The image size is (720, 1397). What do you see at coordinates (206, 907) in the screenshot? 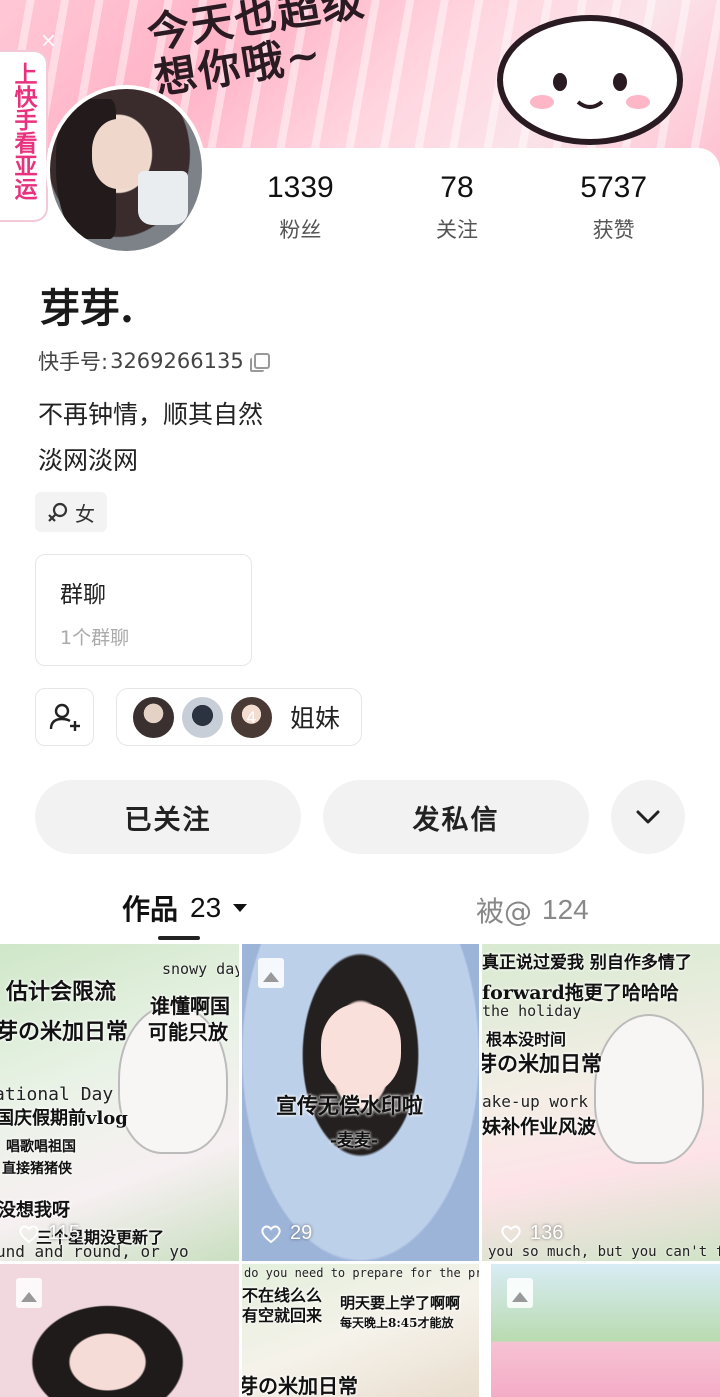
I see `tab-works-count: 23` at bounding box center [206, 907].